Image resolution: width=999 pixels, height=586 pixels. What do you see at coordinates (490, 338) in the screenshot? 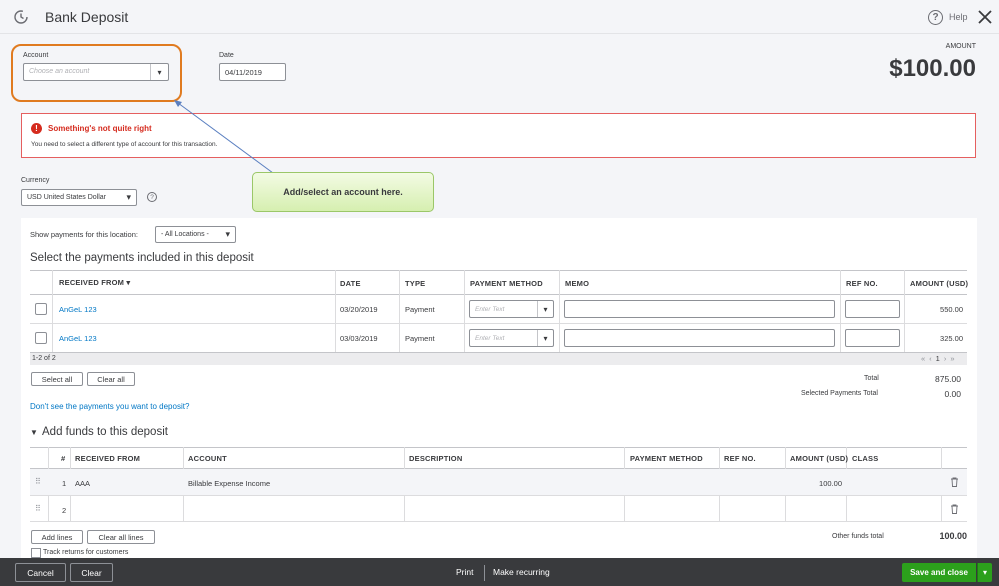
I see `method-placeholder: Enter Text` at bounding box center [490, 338].